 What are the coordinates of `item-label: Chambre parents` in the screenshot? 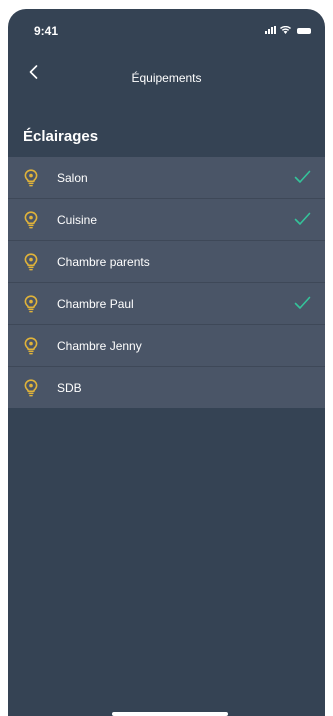 It's located at (103, 262).